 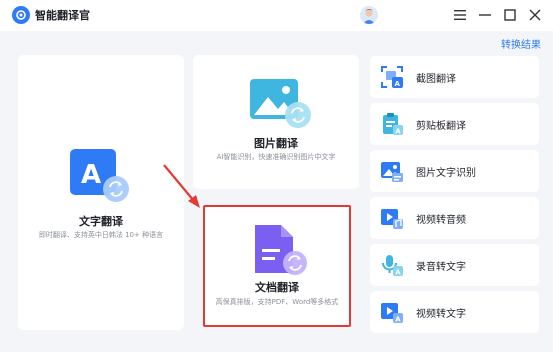 What do you see at coordinates (62, 15) in the screenshot?
I see `app-title: 智能翻译官` at bounding box center [62, 15].